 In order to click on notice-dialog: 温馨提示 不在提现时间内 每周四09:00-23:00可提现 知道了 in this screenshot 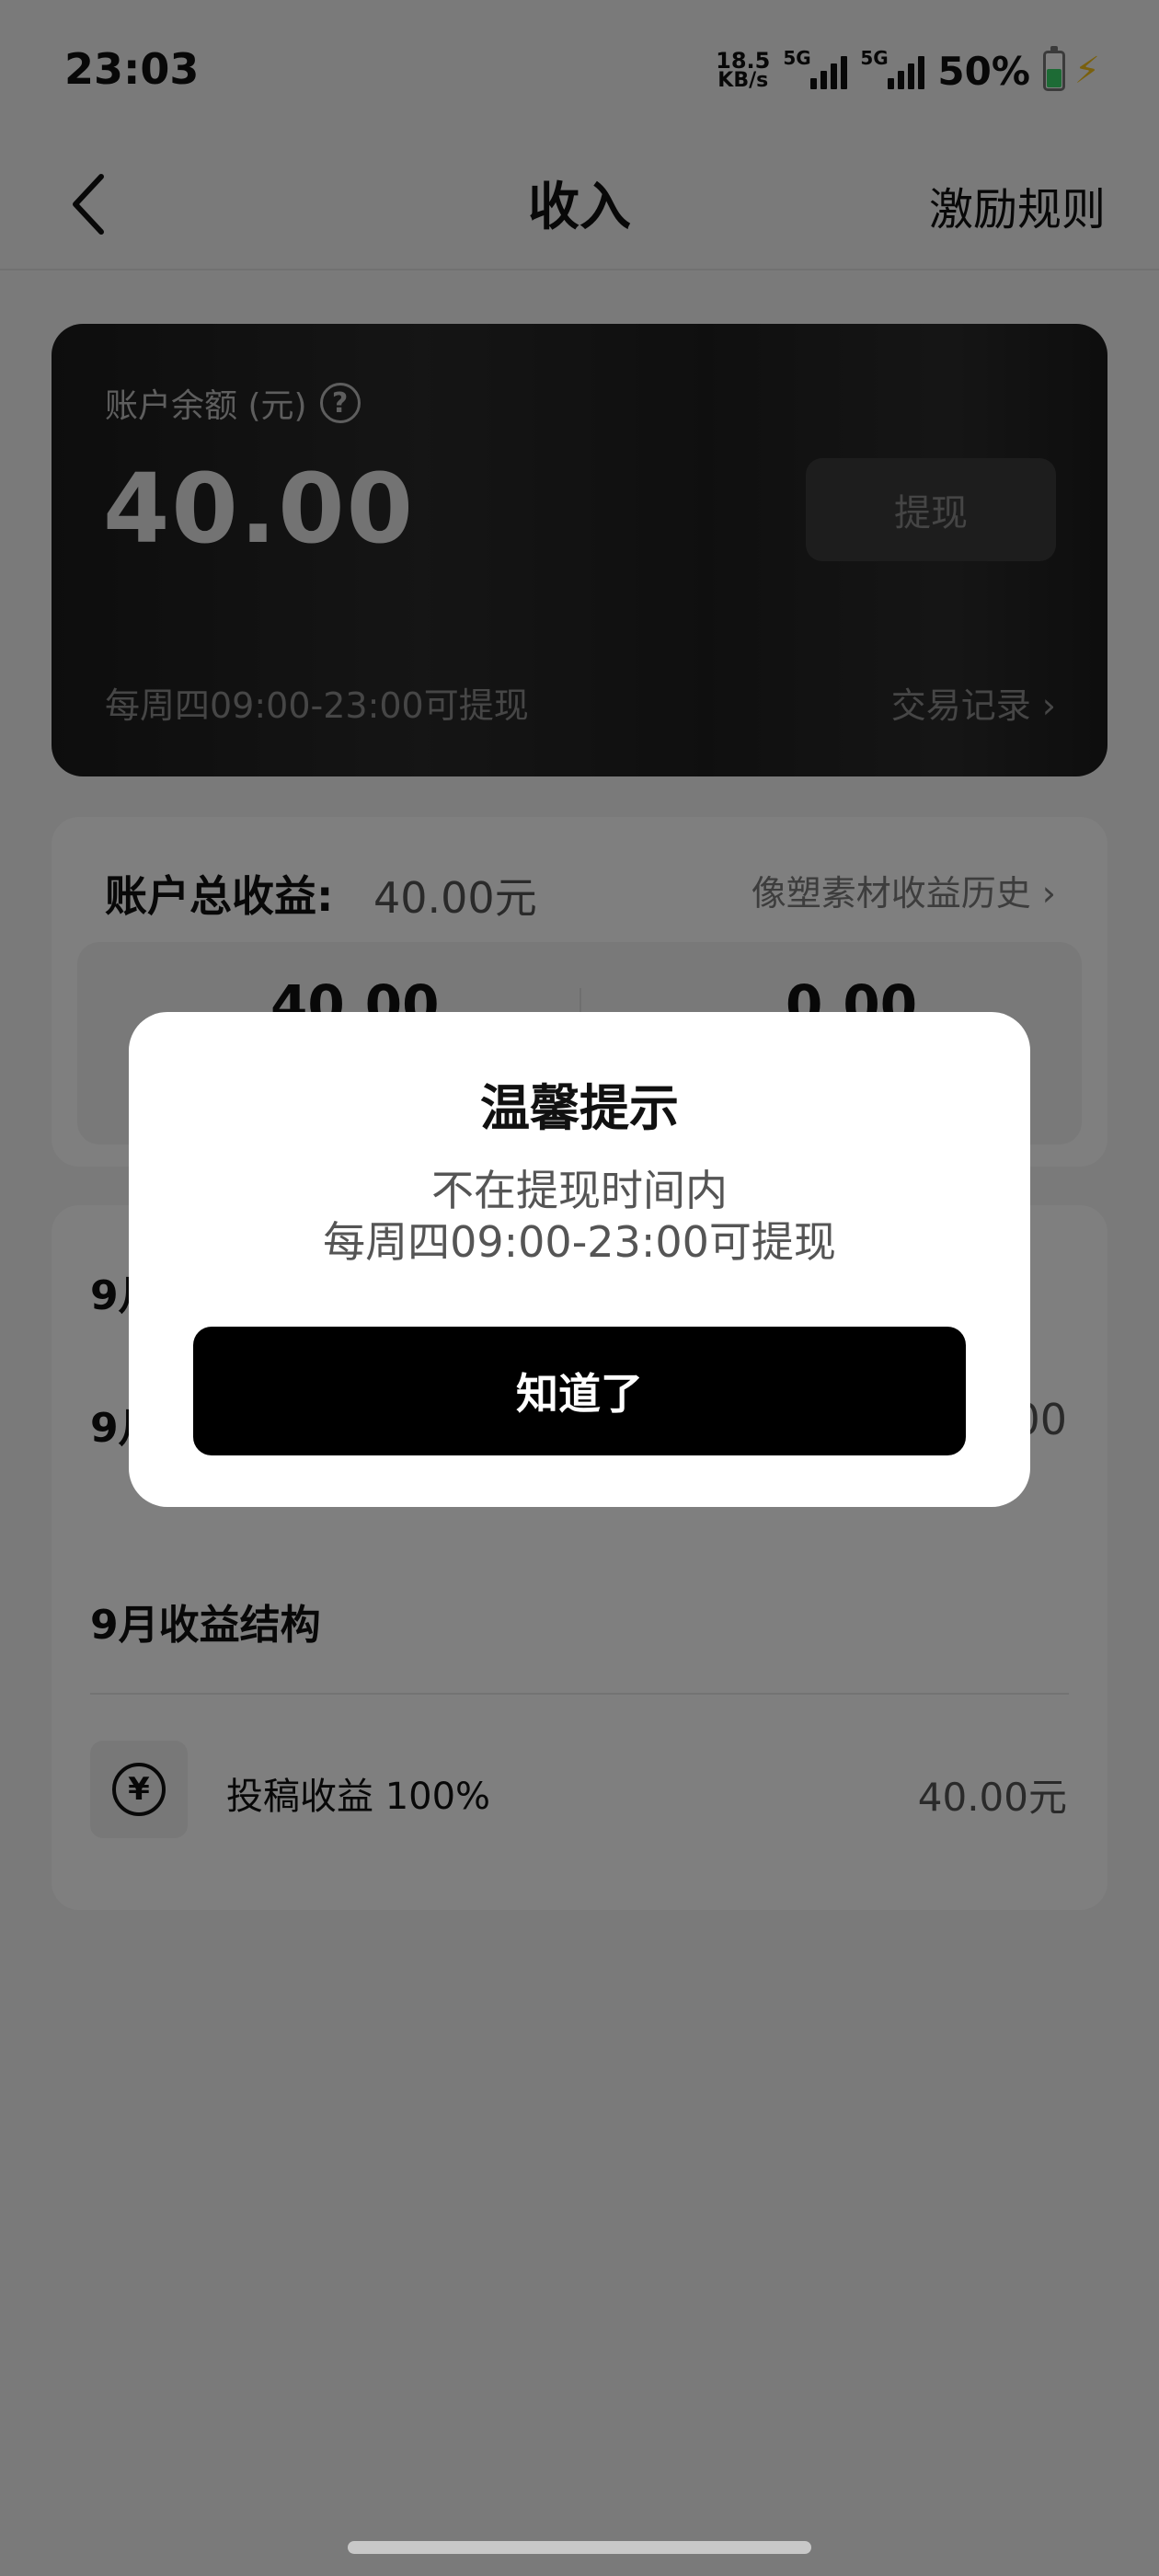, I will do `click(579, 1259)`.